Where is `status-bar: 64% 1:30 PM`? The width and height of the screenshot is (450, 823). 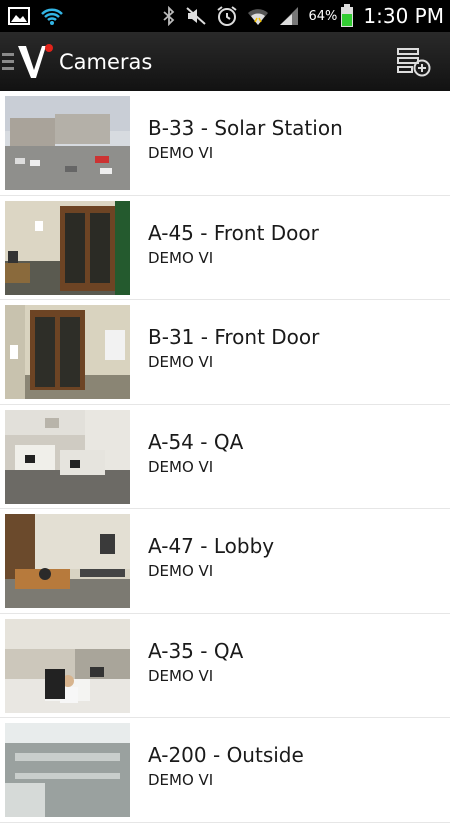 status-bar: 64% 1:30 PM is located at coordinates (225, 16).